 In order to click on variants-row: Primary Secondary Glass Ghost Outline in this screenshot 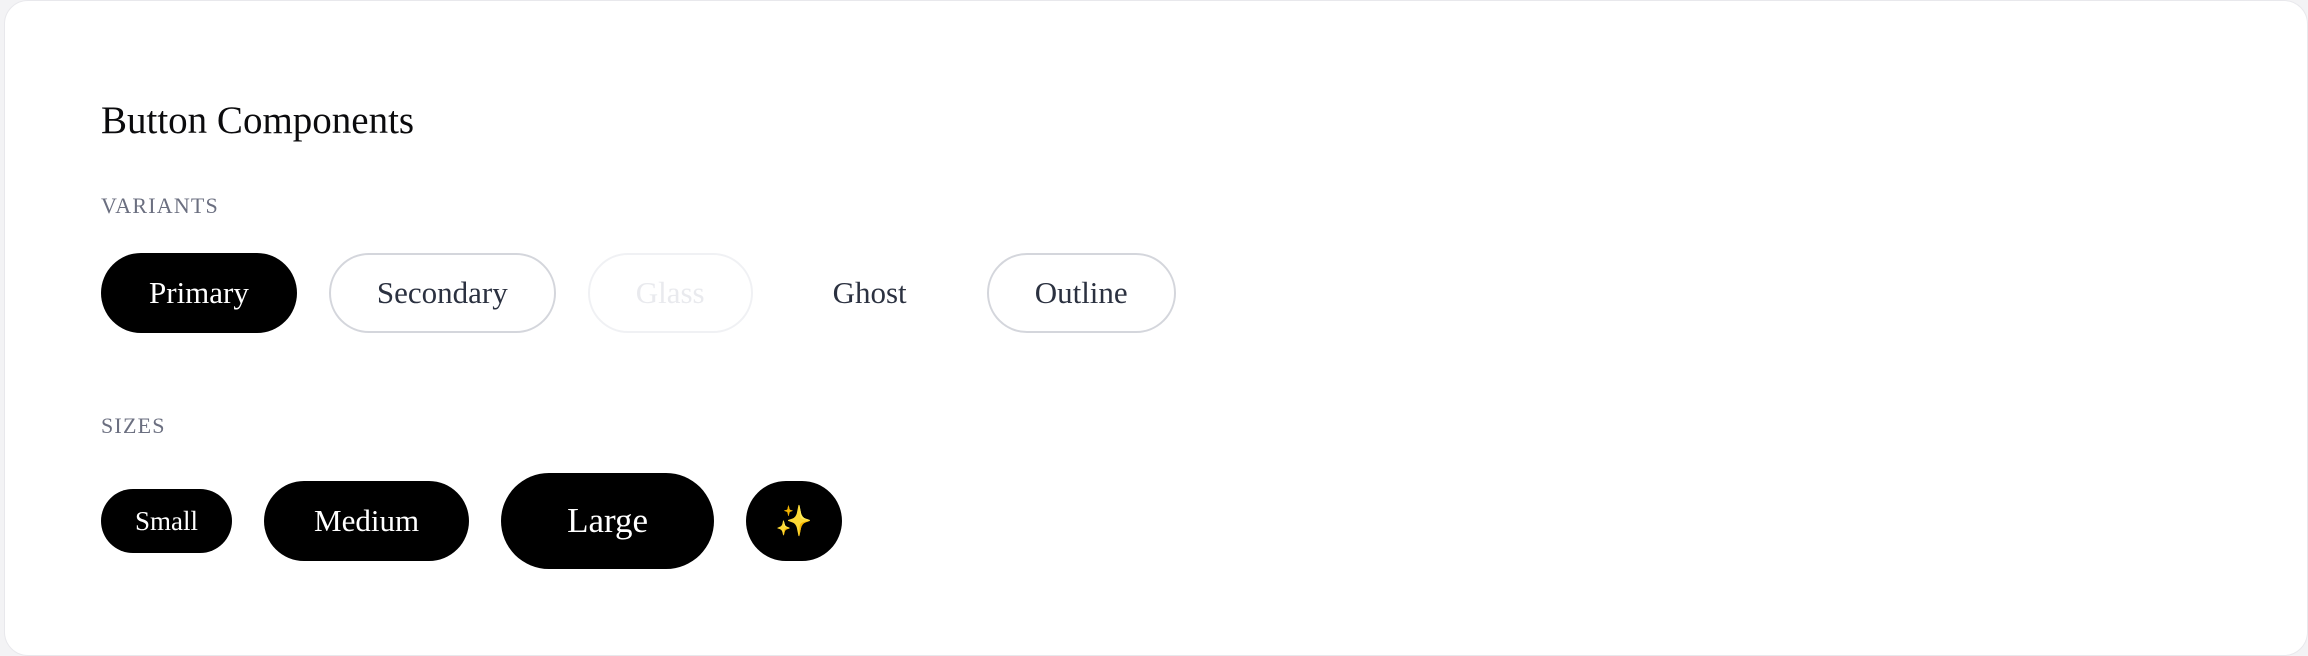, I will do `click(1156, 293)`.